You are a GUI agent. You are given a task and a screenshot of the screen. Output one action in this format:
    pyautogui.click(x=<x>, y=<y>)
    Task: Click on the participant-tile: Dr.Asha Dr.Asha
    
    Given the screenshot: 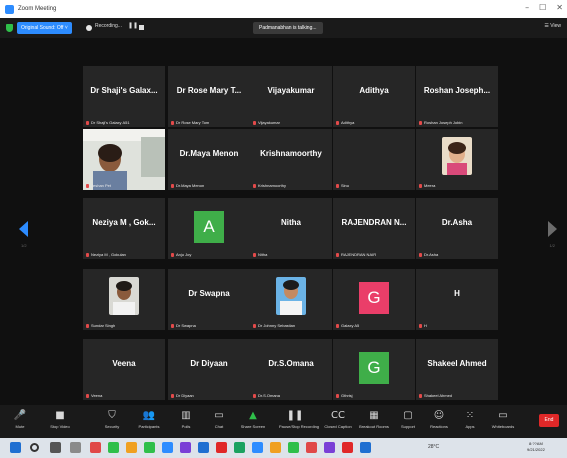 What is the action you would take?
    pyautogui.click(x=457, y=228)
    